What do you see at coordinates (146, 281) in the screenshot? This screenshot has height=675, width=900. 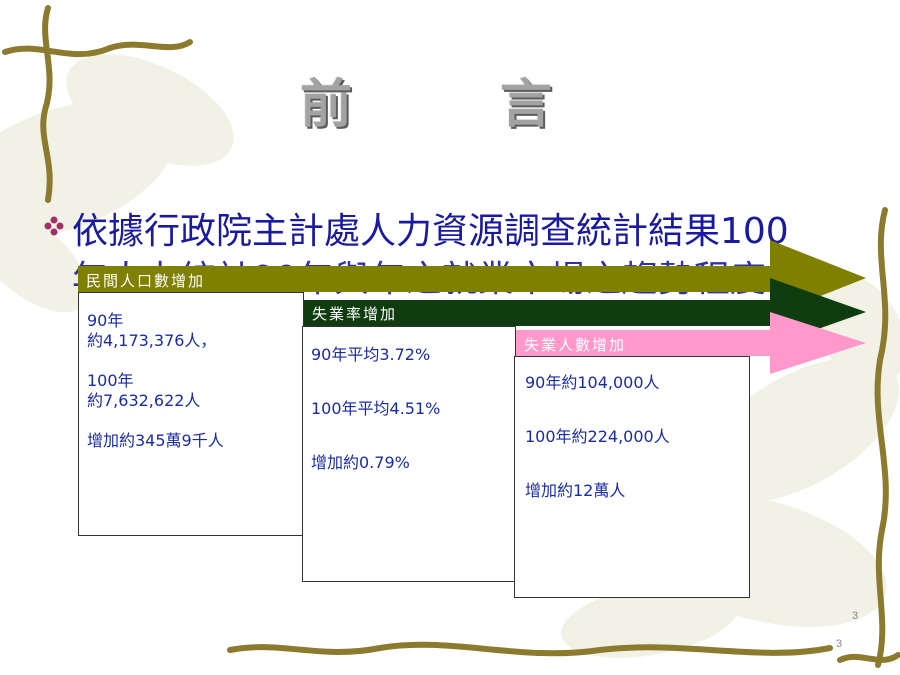 I see `arrow-label-population: 民間人口數增加` at bounding box center [146, 281].